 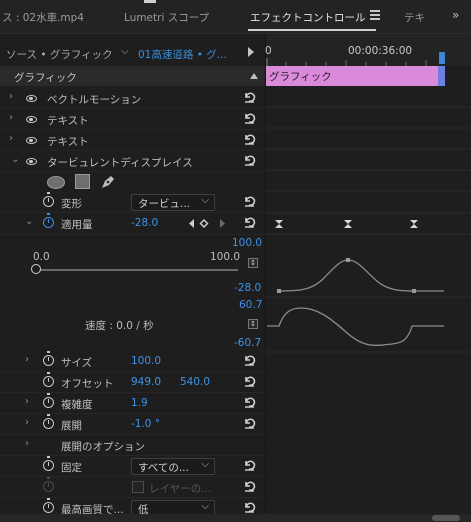 I want to click on scrollbar-thumb, so click(x=446, y=518).